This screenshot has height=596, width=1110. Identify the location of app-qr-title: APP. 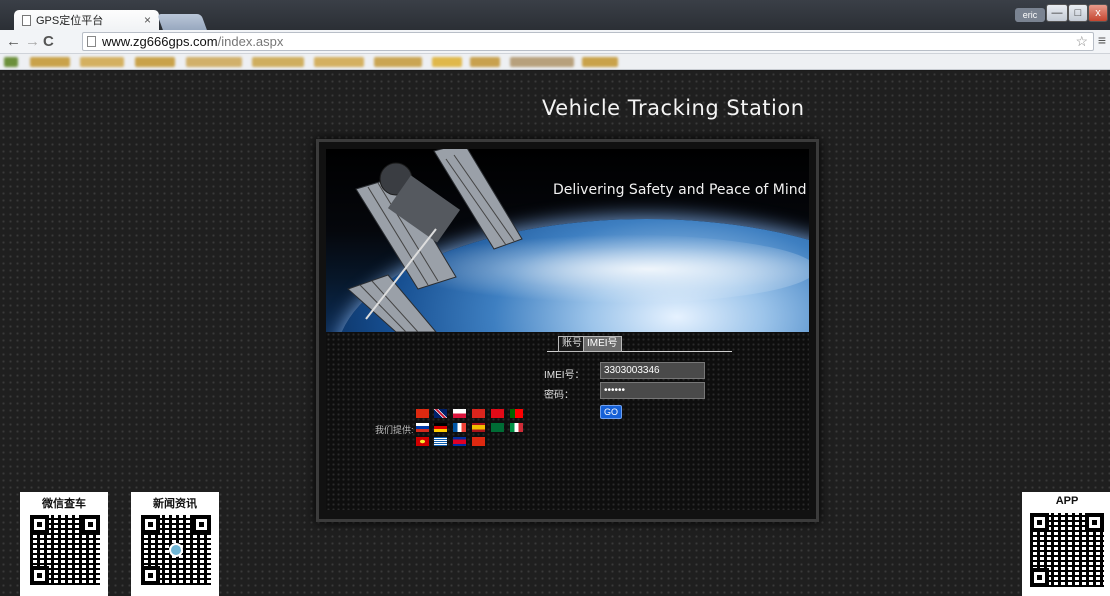
(1067, 501).